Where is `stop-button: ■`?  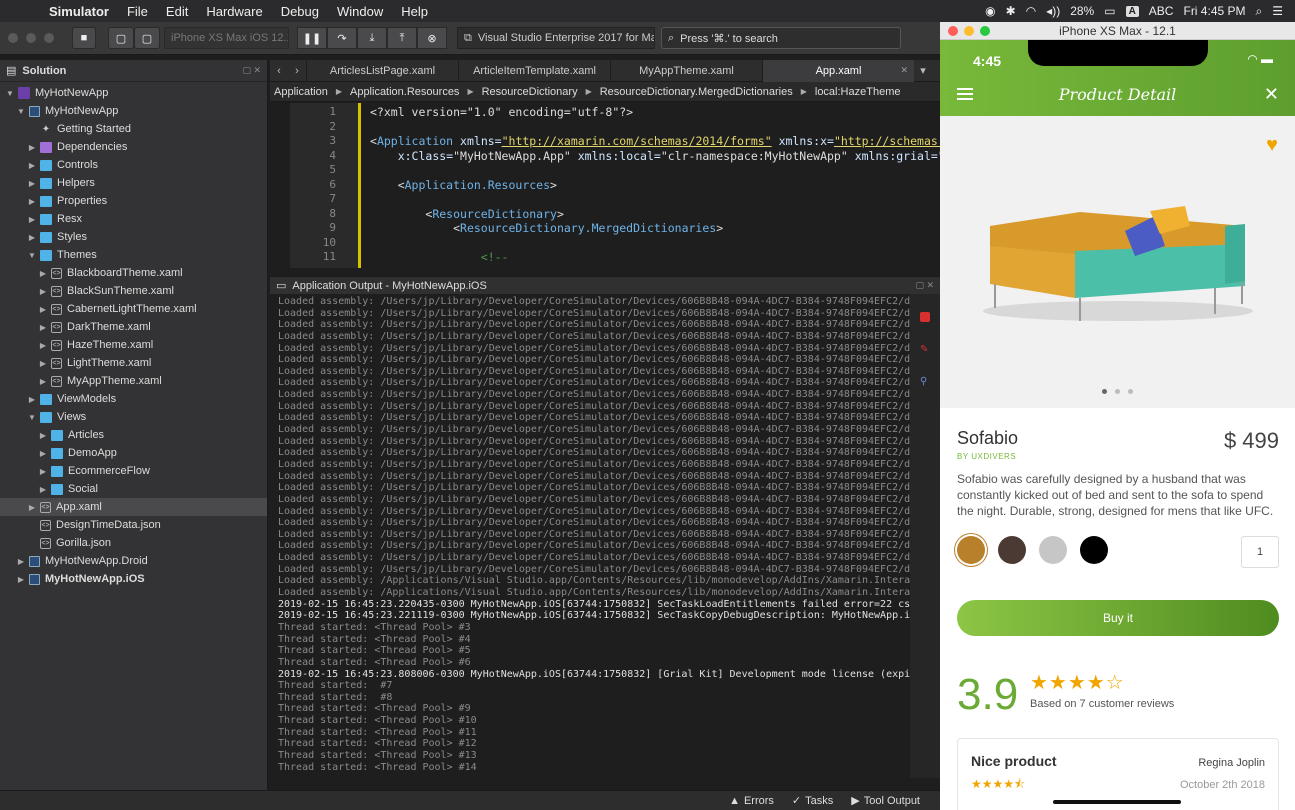 stop-button: ■ is located at coordinates (84, 38).